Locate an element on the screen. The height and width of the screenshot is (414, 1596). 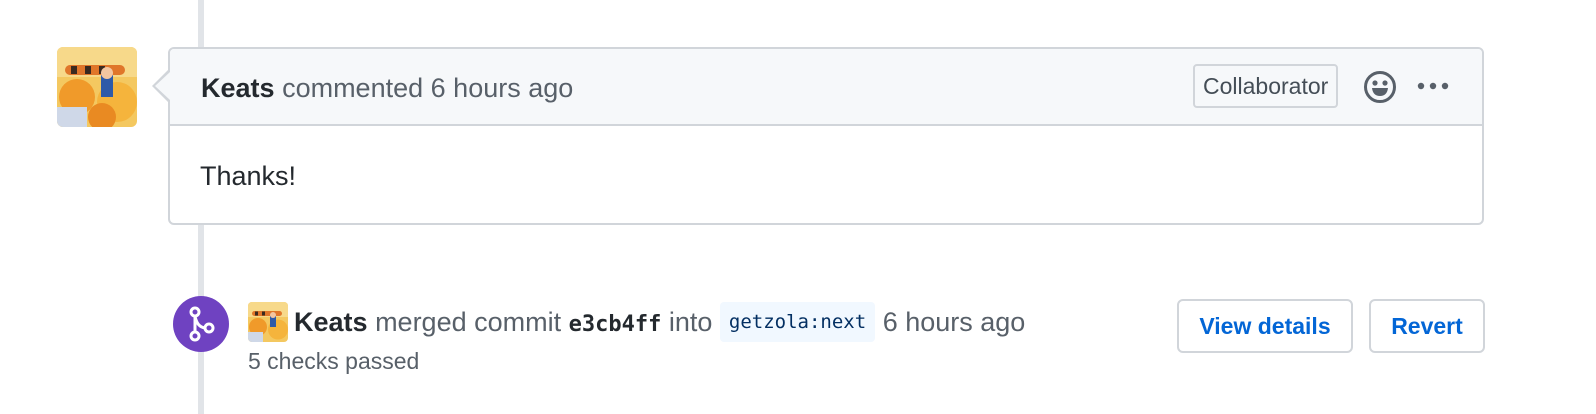
comment-arrow-fill is located at coordinates (162, 86).